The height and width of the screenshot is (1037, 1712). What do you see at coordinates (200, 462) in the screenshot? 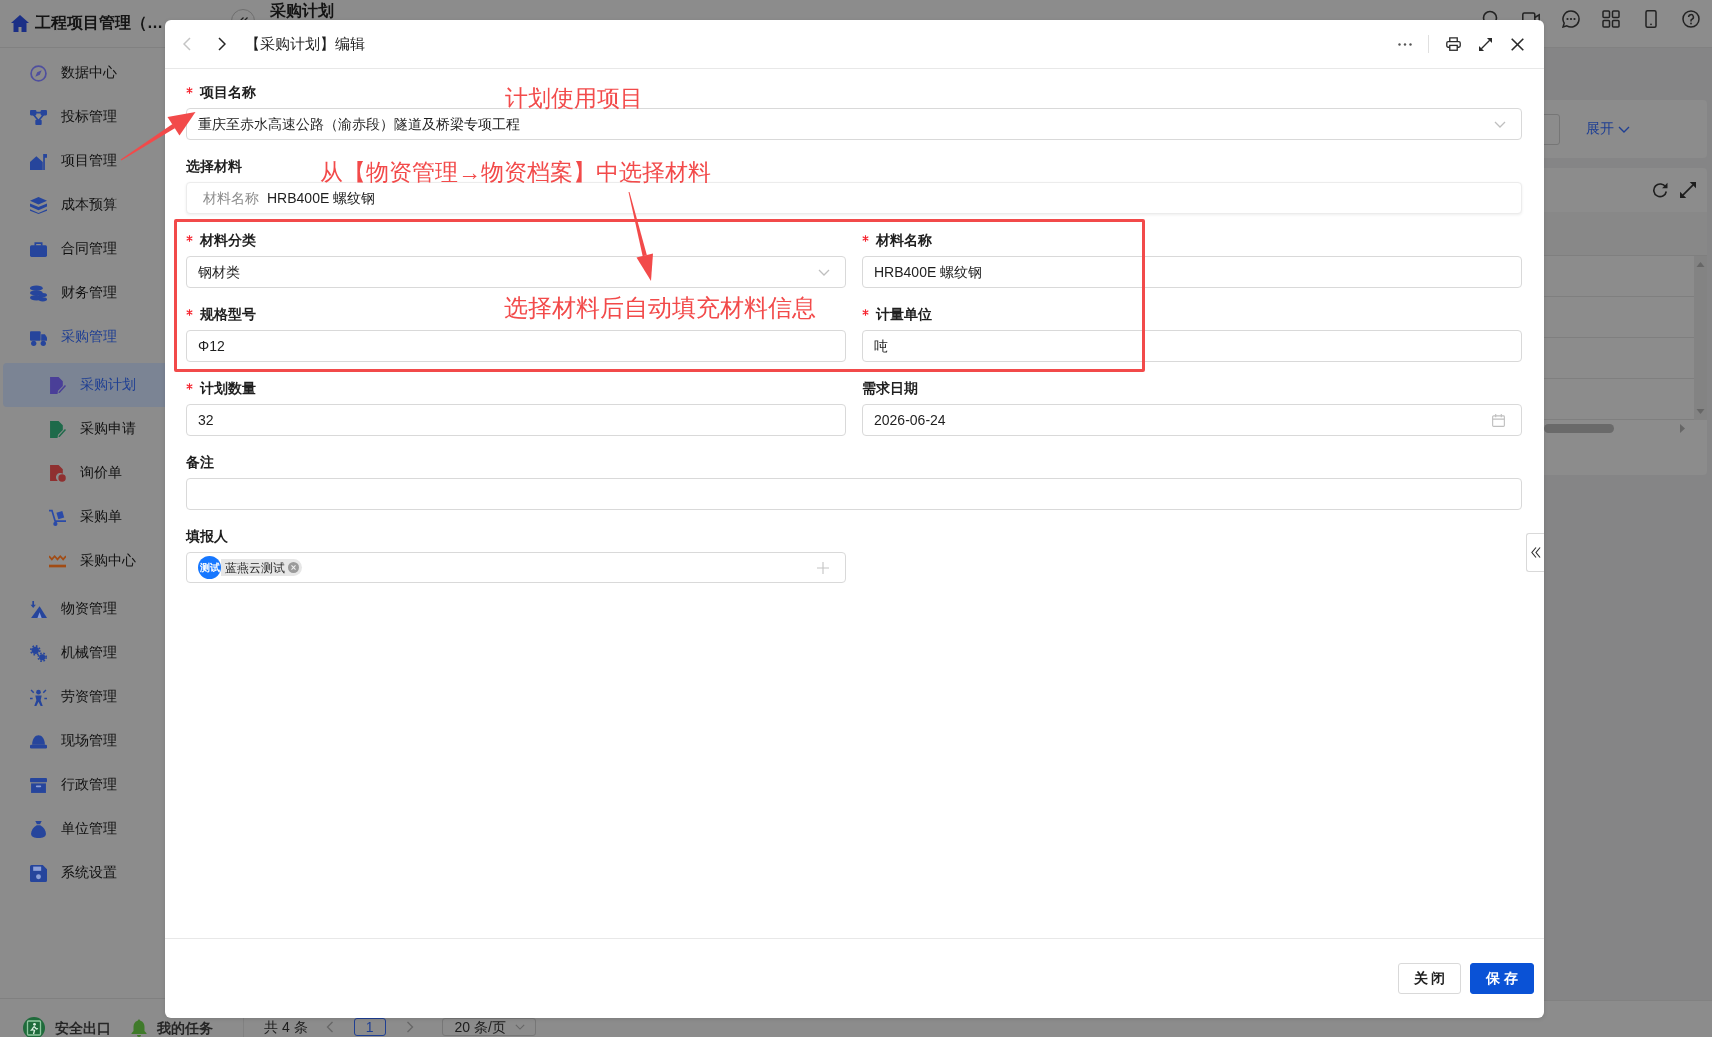
I see `field-label: 备注` at bounding box center [200, 462].